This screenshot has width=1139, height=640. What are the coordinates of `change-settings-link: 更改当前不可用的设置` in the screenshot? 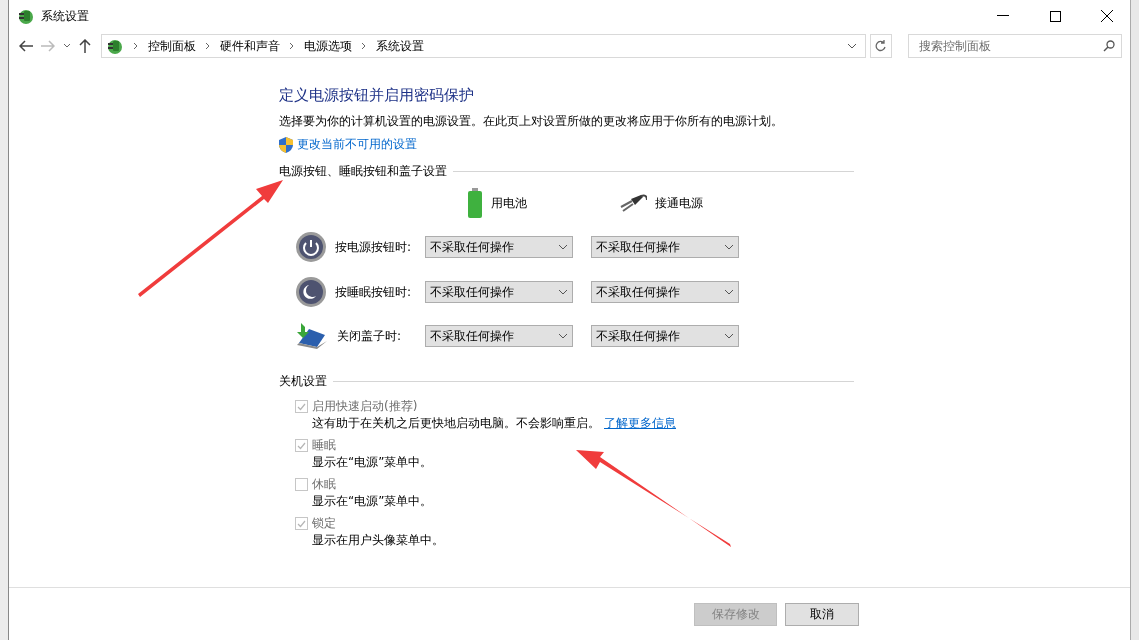 It's located at (357, 144).